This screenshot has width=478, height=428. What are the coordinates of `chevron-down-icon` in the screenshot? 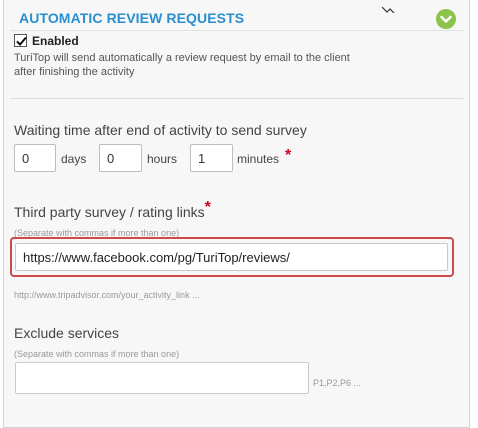 It's located at (446, 19).